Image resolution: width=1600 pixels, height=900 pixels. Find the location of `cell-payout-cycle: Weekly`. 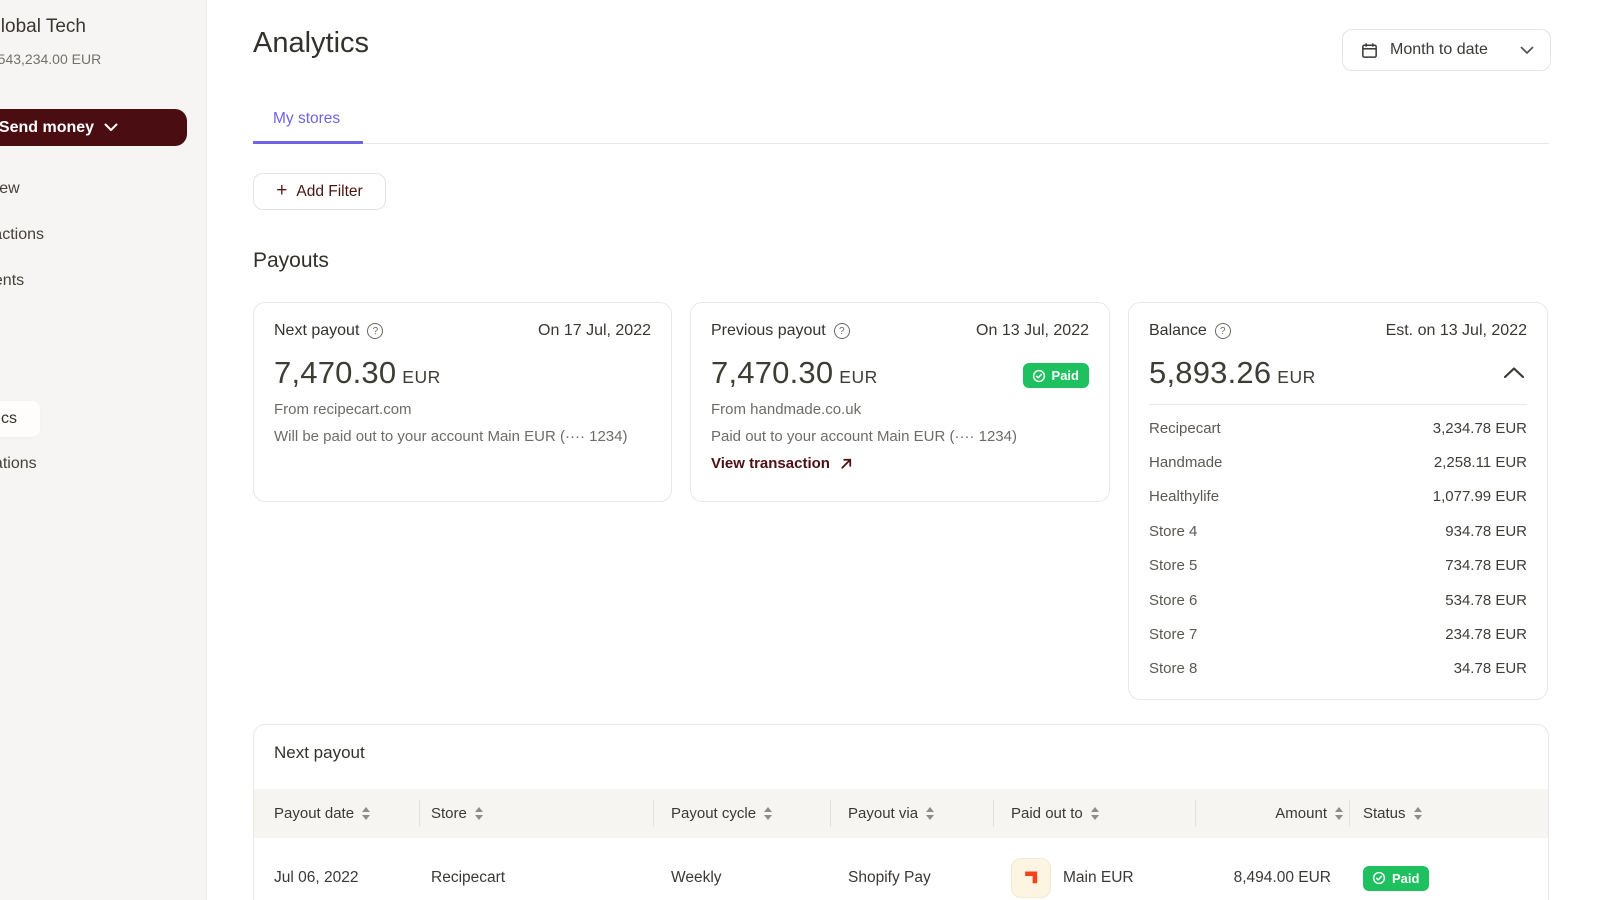

cell-payout-cycle: Weekly is located at coordinates (696, 877).